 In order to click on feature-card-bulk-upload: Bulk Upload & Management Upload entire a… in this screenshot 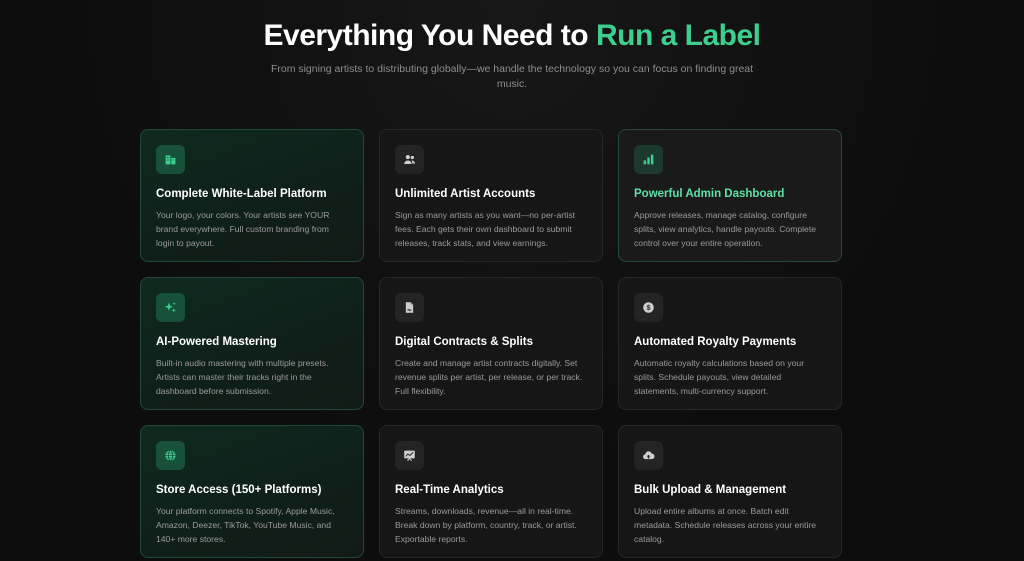, I will do `click(730, 491)`.